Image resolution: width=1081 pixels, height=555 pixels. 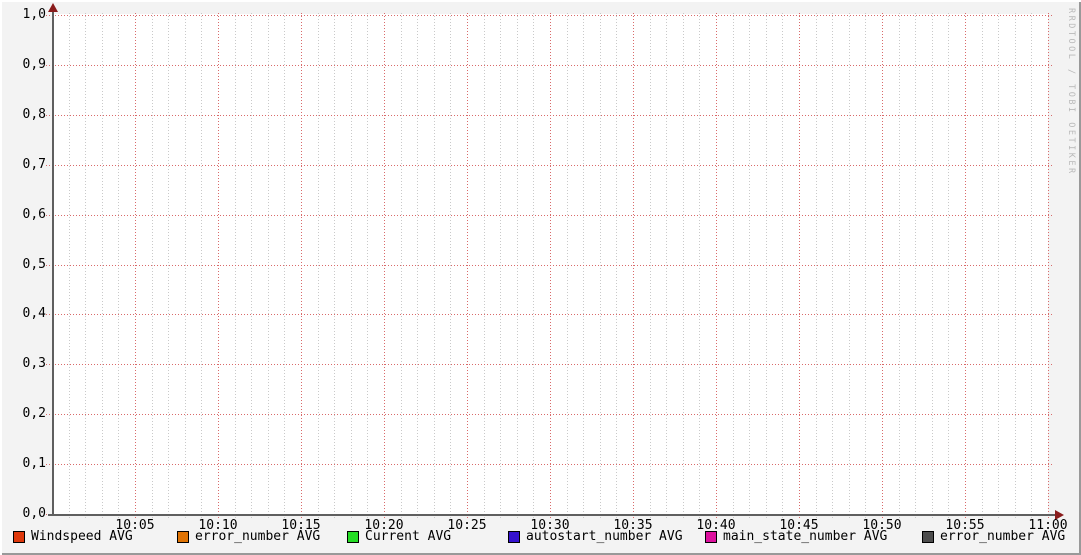 What do you see at coordinates (53, 7) in the screenshot?
I see `y-axis-arrow-icon` at bounding box center [53, 7].